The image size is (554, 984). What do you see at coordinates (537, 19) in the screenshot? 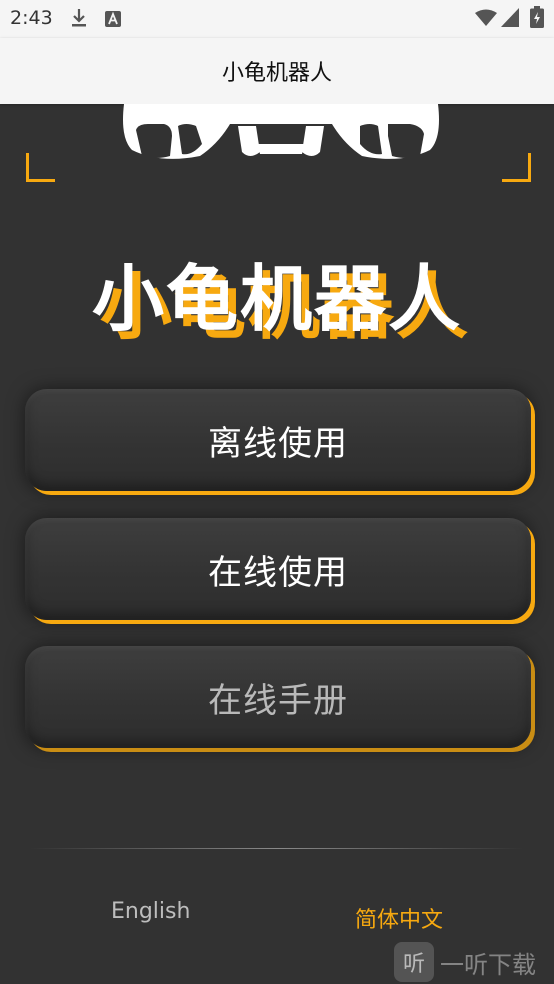
I see `battery-charging-icon` at bounding box center [537, 19].